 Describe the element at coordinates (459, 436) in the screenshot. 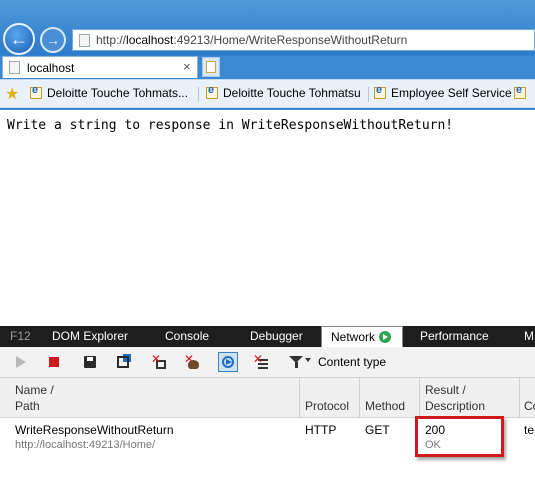

I see `highlight-annotation` at that location.